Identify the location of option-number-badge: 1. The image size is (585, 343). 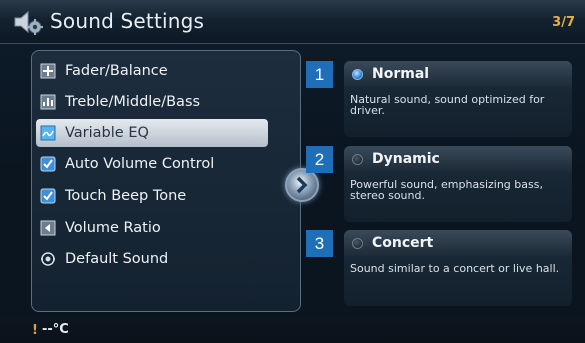
(319, 74).